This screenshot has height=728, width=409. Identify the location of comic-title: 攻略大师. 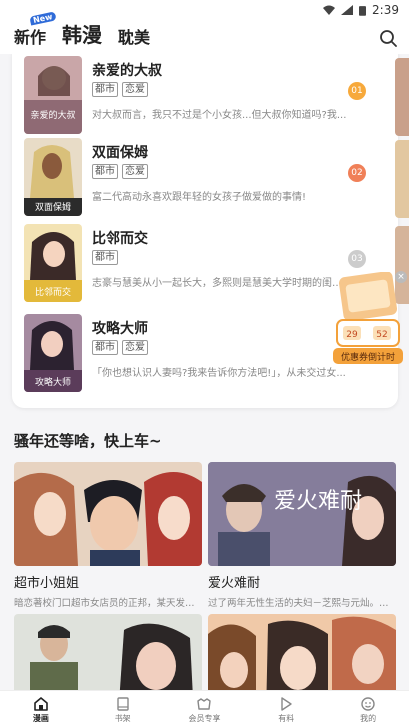
(120, 329).